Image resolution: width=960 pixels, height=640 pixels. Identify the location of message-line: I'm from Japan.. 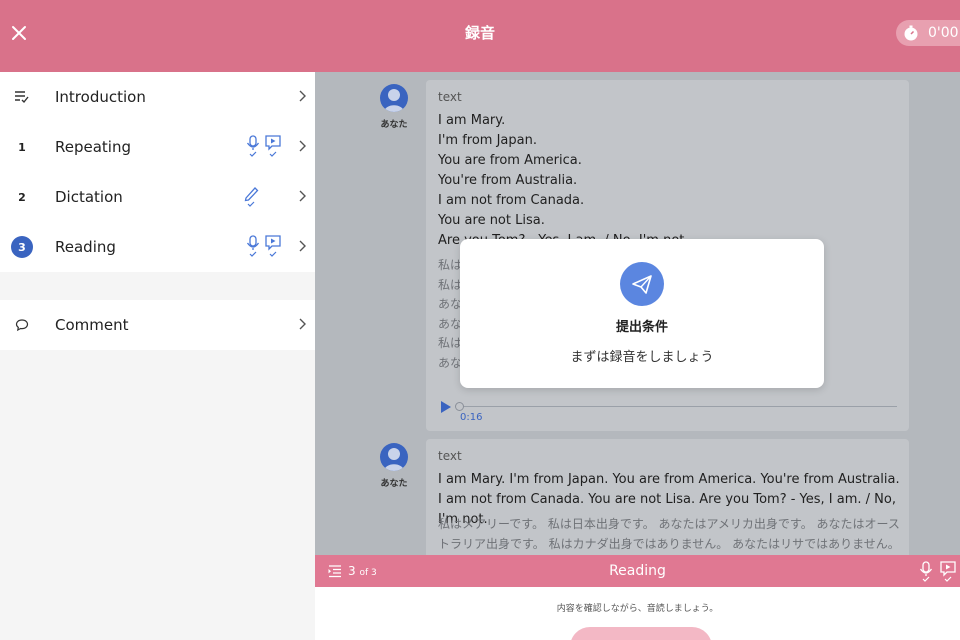
(487, 140).